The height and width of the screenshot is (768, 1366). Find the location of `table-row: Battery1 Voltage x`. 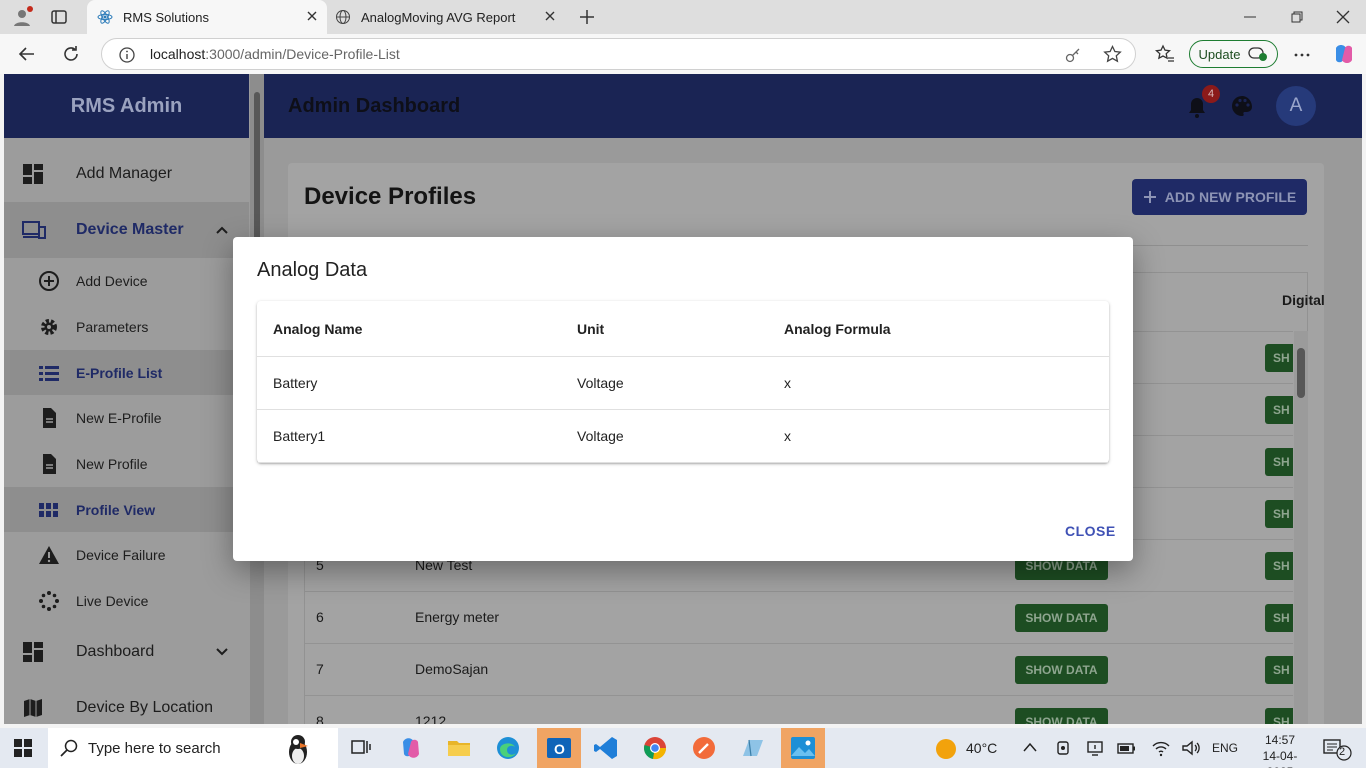

table-row: Battery1 Voltage x is located at coordinates (683, 436).